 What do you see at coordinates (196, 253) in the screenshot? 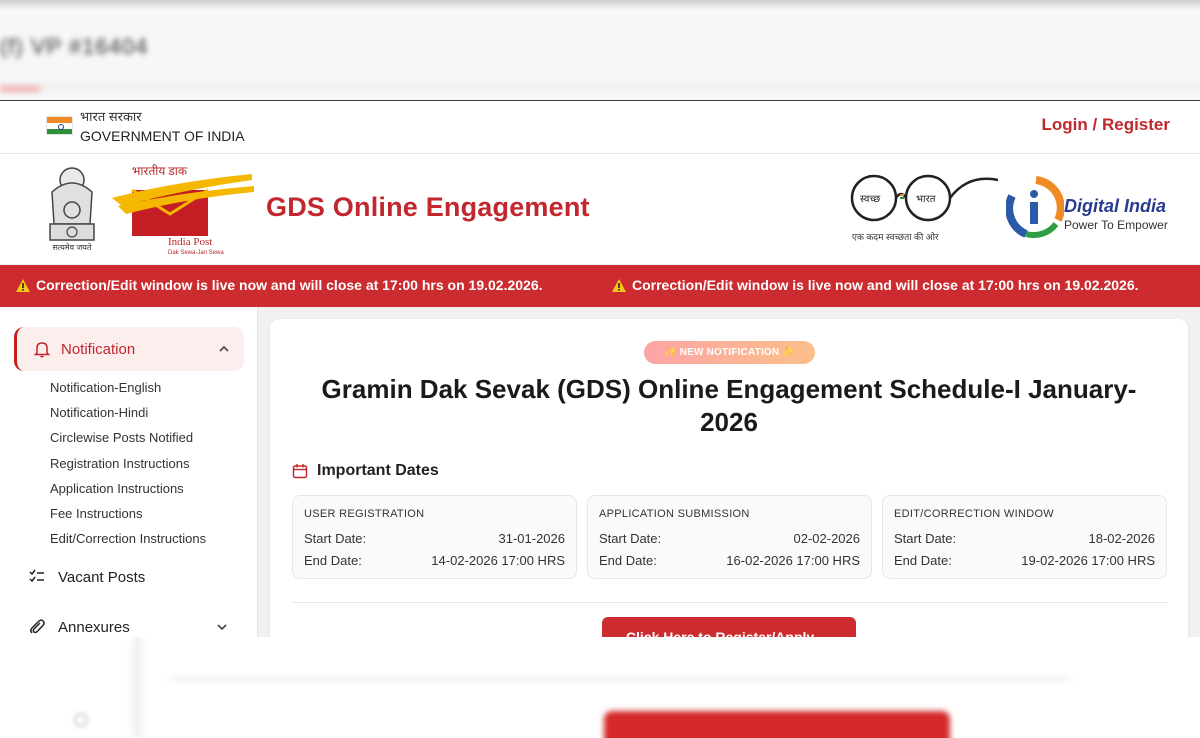
I see `india-post-tagline: Dak Sewa-Jan Sewa` at bounding box center [196, 253].